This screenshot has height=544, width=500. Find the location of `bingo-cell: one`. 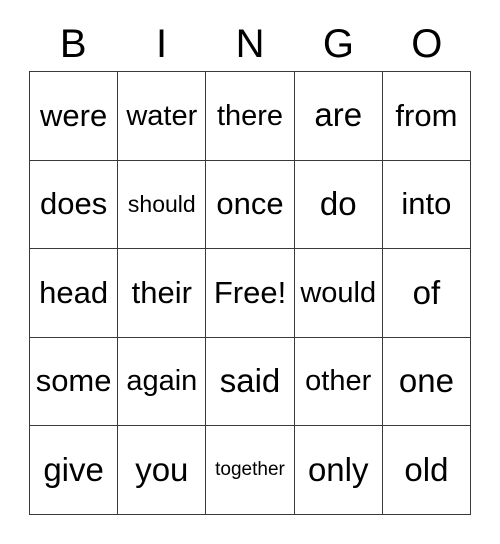

bingo-cell: one is located at coordinates (427, 382).